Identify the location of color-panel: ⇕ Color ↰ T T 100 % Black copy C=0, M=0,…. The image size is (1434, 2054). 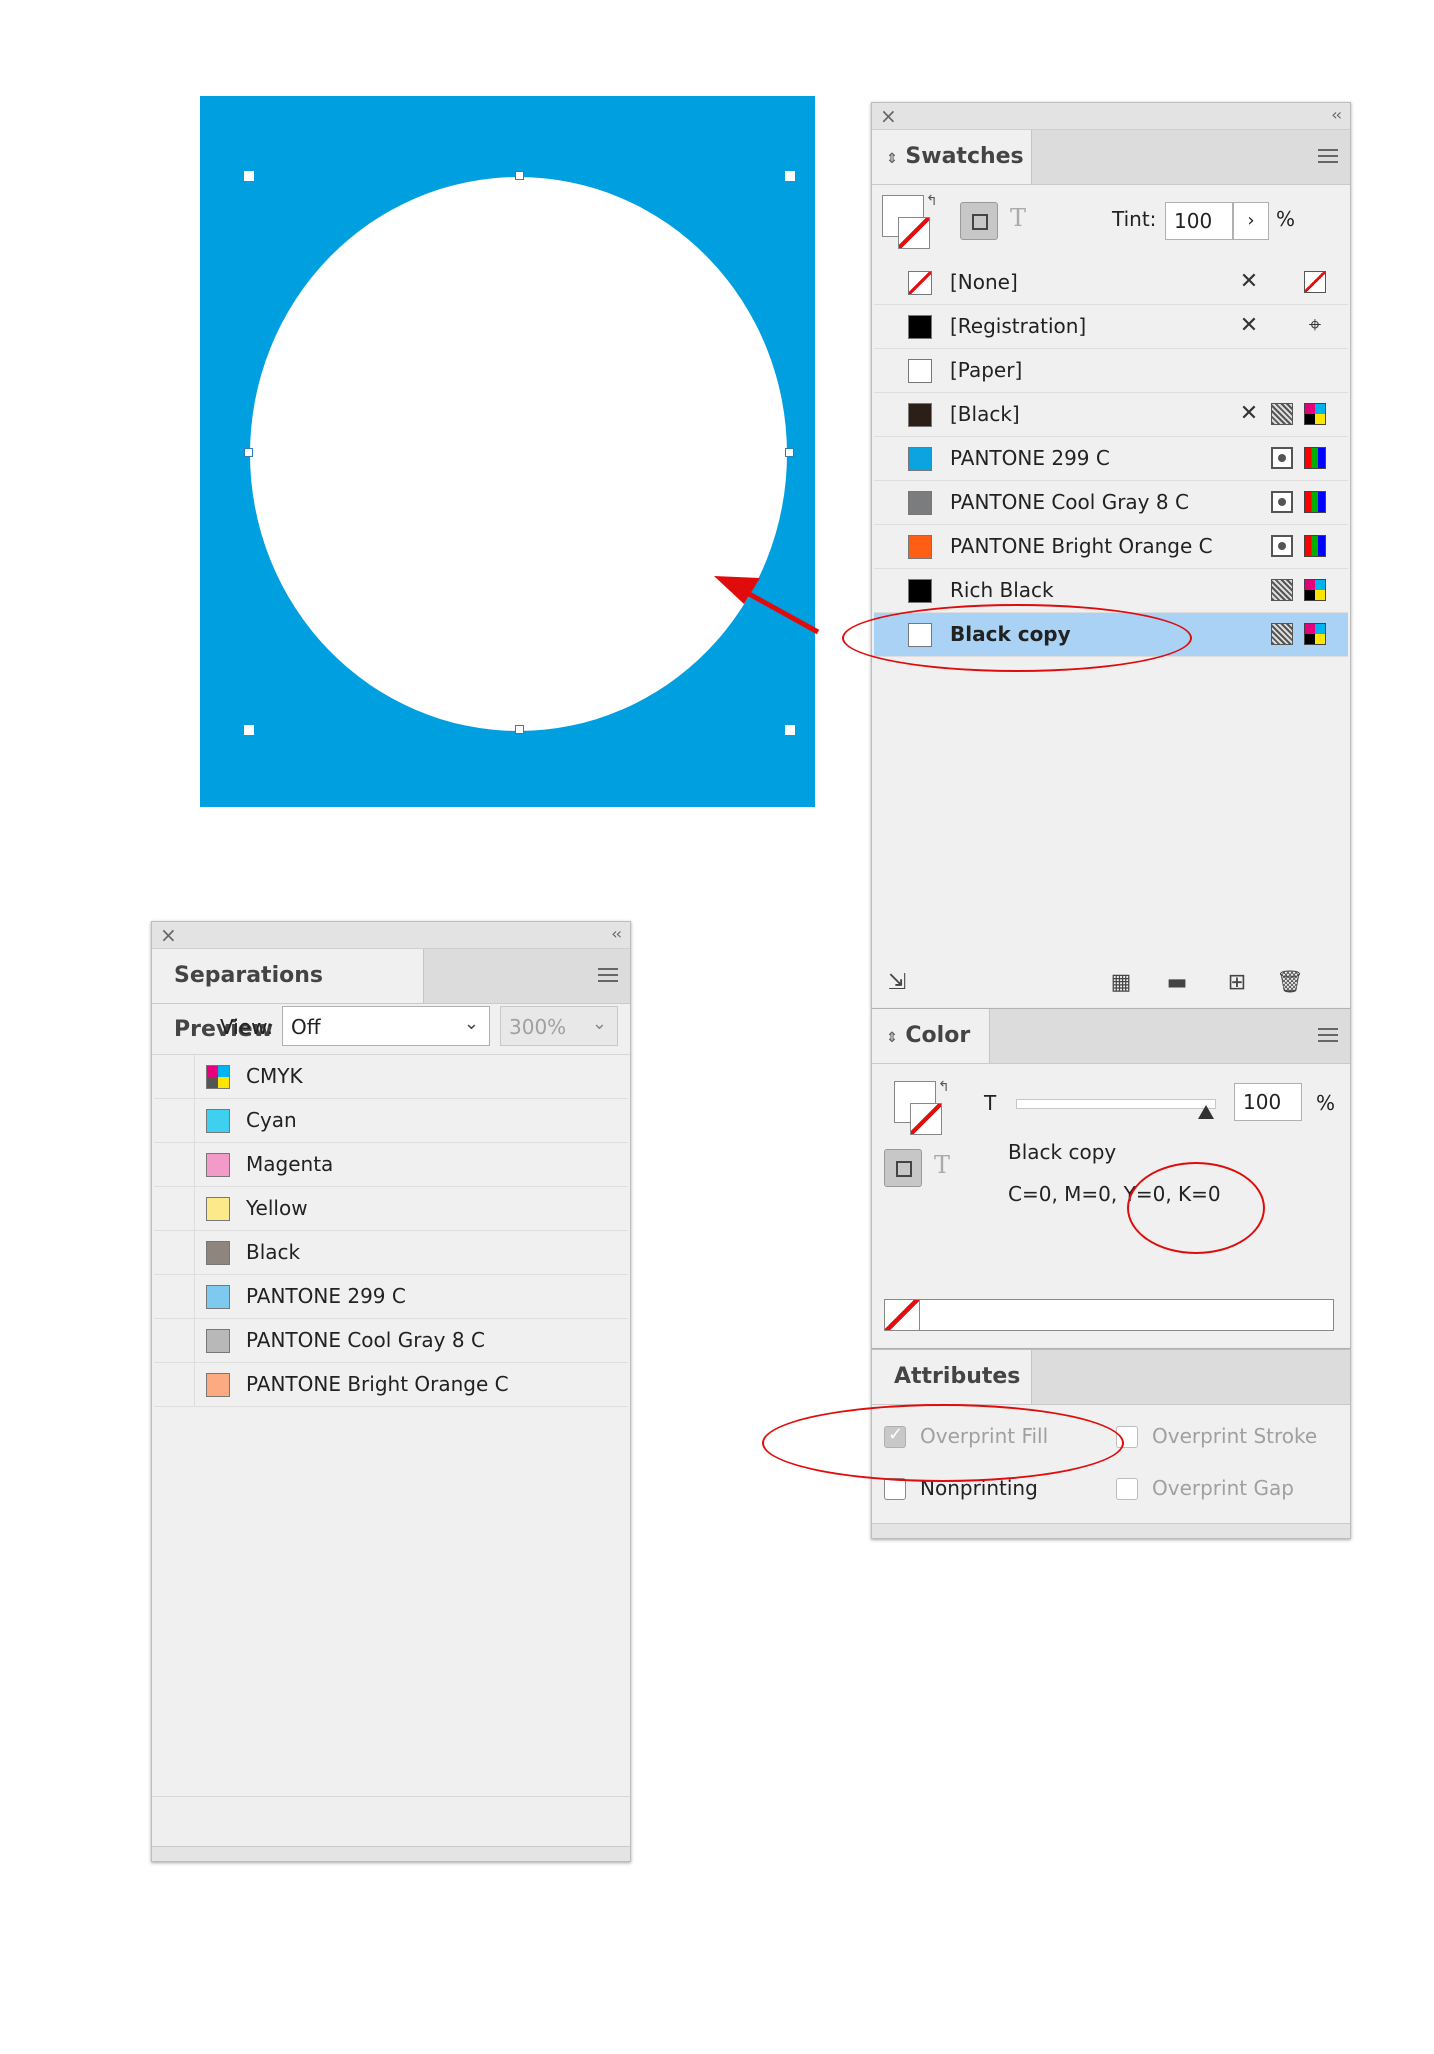
(1111, 1179).